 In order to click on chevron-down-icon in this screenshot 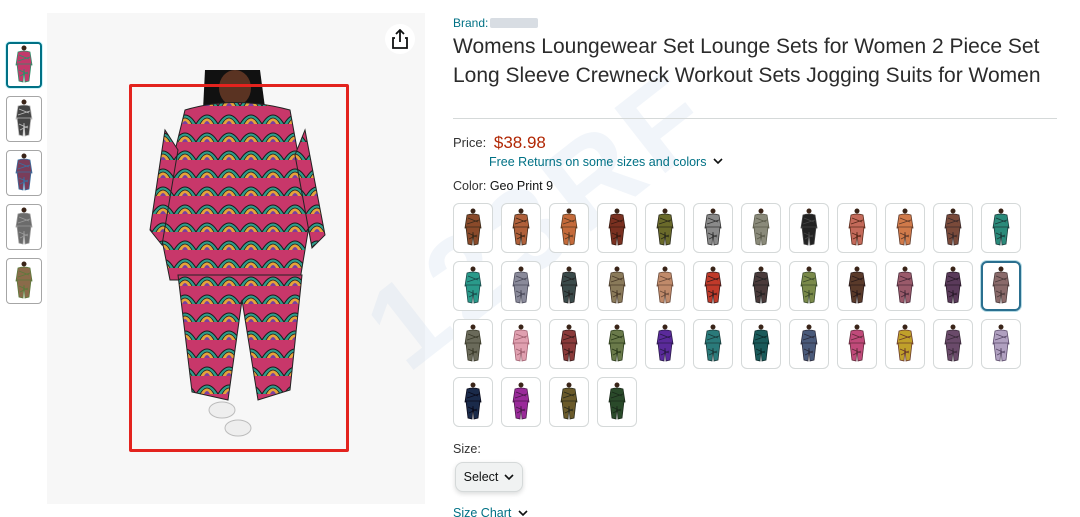, I will do `click(523, 513)`.